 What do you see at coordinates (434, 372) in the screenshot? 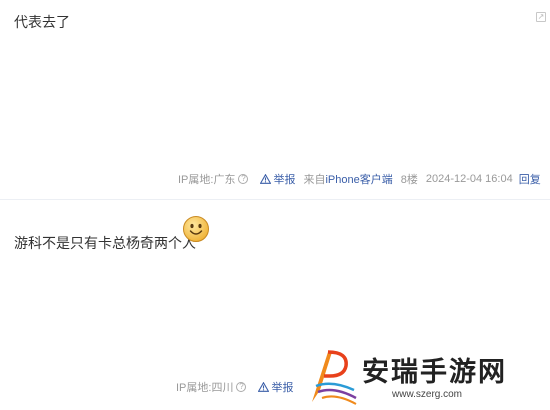
I see `watermark-title: 安瑞手游网` at bounding box center [434, 372].